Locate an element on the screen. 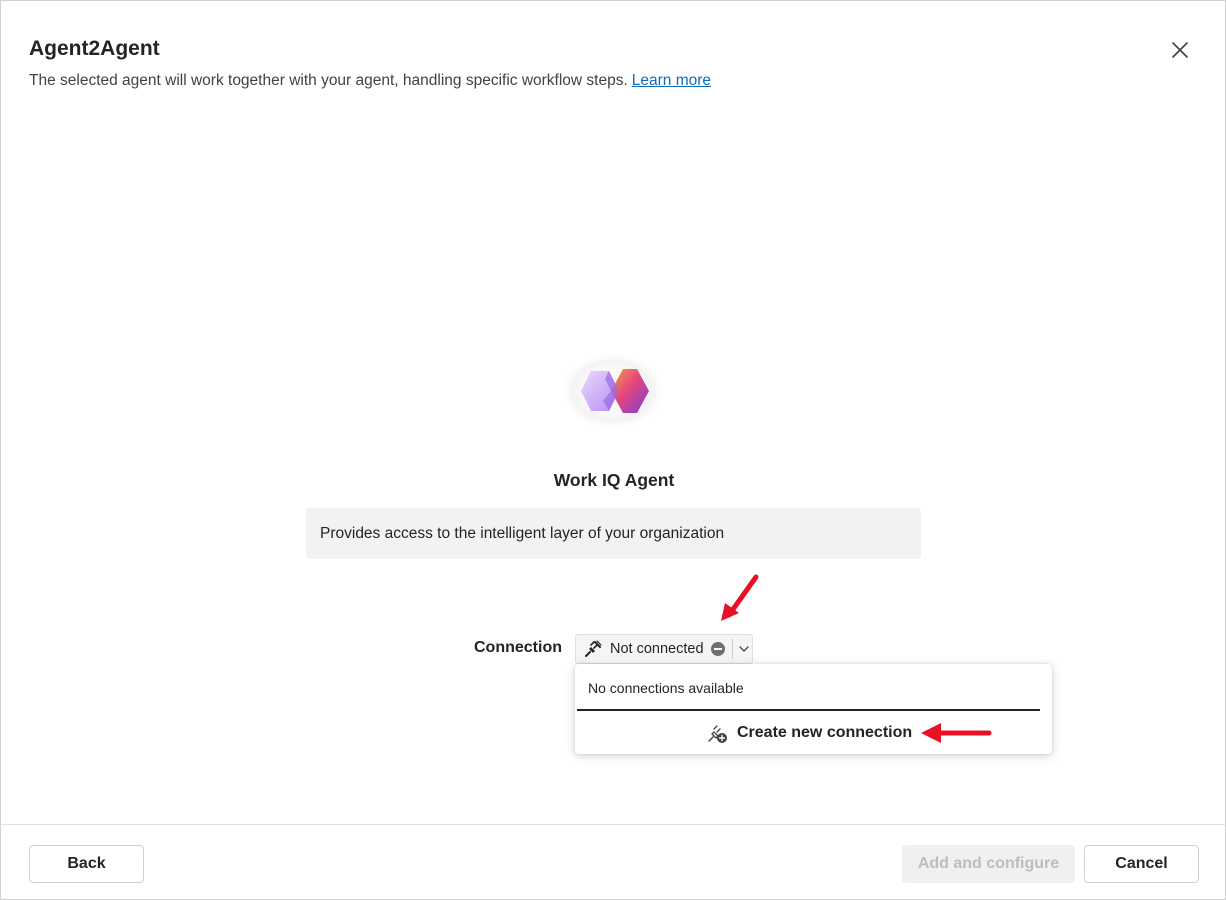 The image size is (1226, 900). no-connections-text: No connections available is located at coordinates (666, 688).